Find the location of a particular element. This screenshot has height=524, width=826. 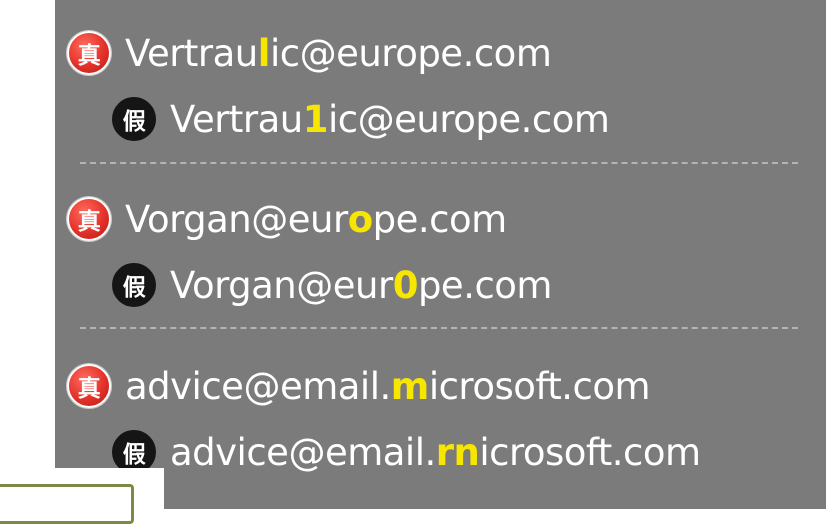

email-text: Vertrau1ic@europe.com is located at coordinates (390, 119).